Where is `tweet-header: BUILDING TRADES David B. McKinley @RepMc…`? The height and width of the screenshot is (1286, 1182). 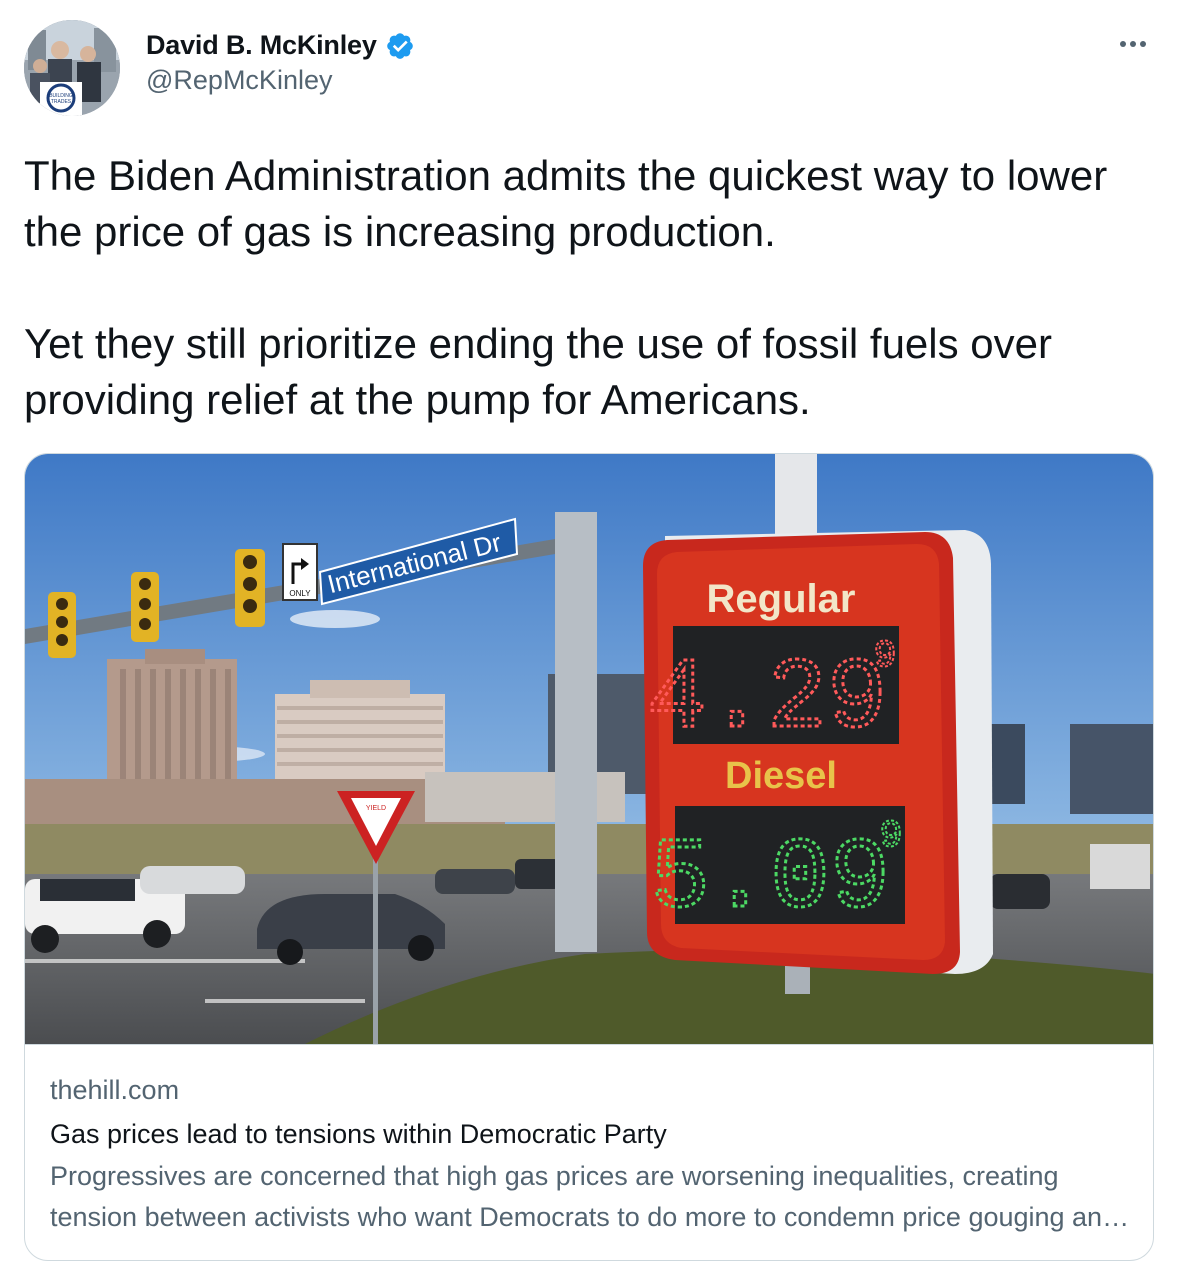
tweet-header: BUILDING TRADES David B. McKinley @RepMc… is located at coordinates (591, 70).